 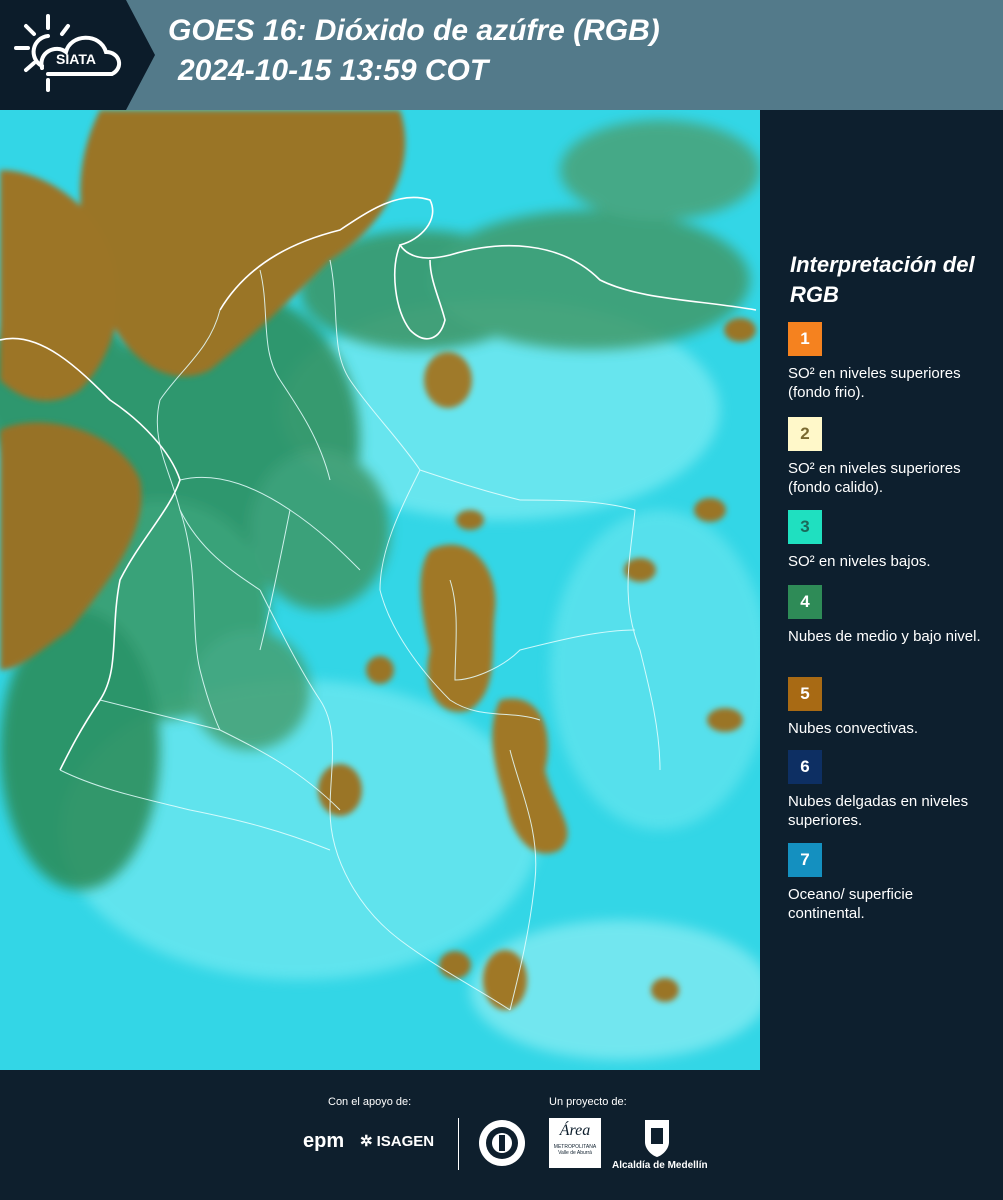 I want to click on page-title: GOES 16: Dióxido de azúfre (RGB), so click(x=414, y=30).